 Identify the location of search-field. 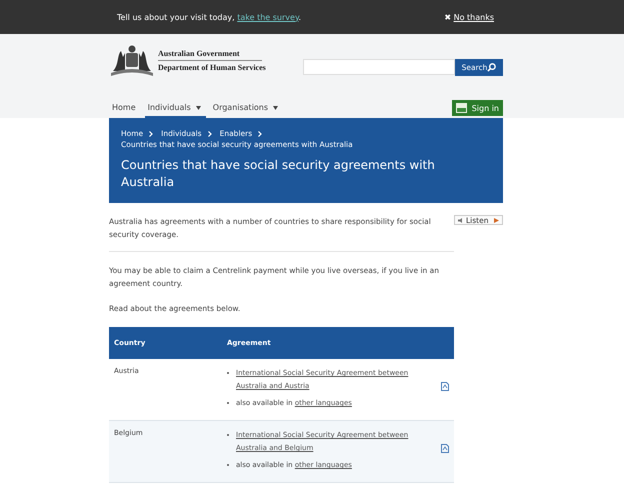
(379, 67).